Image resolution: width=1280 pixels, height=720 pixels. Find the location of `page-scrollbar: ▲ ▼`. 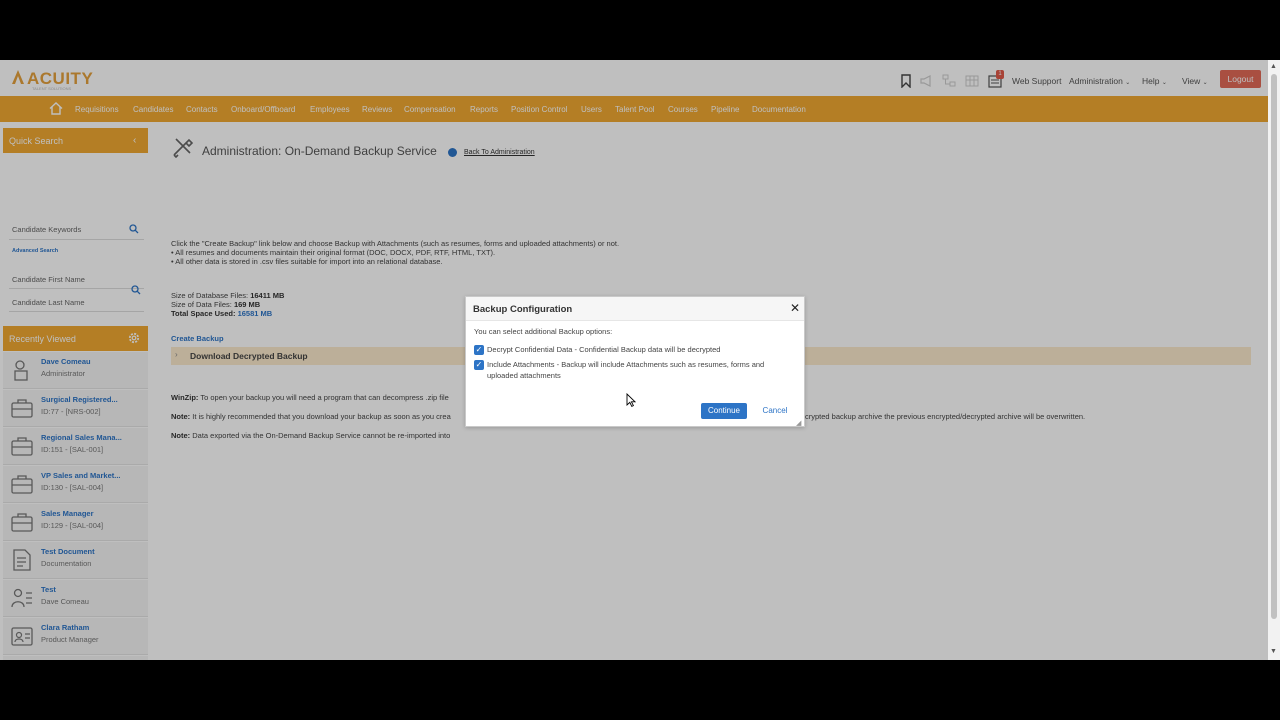

page-scrollbar: ▲ ▼ is located at coordinates (1274, 360).